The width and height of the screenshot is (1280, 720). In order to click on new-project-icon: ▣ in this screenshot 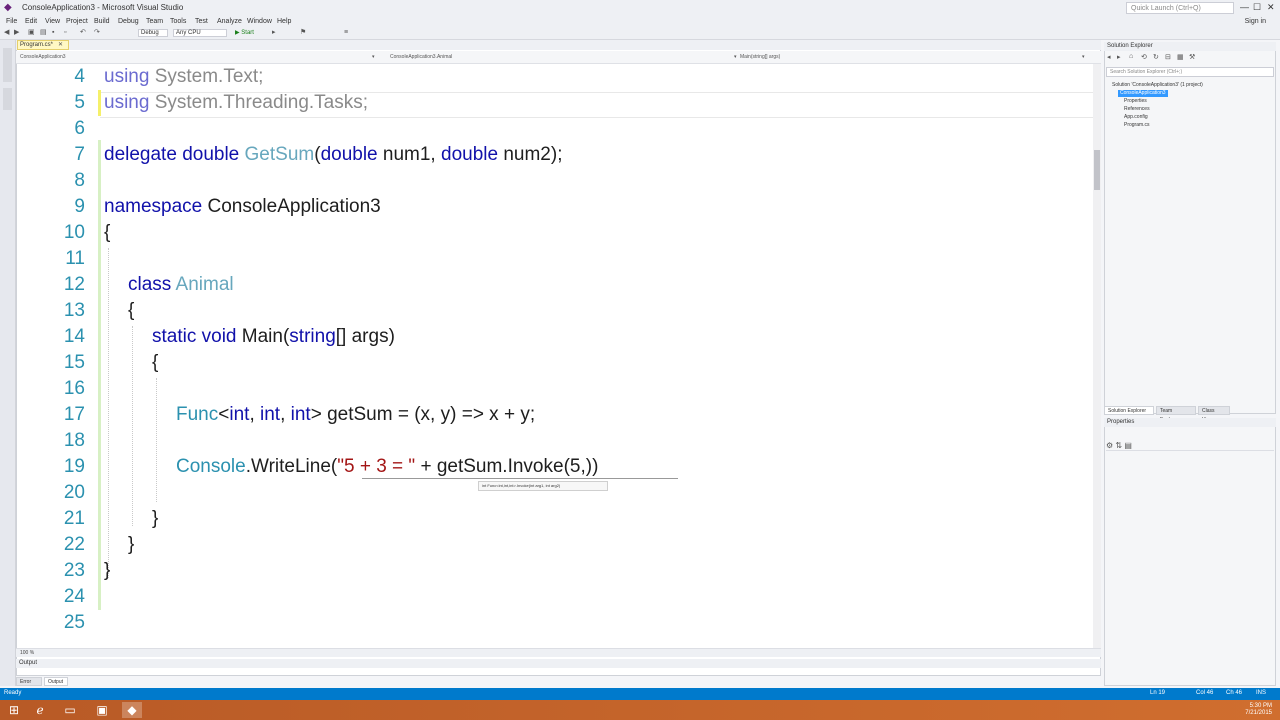, I will do `click(31, 32)`.